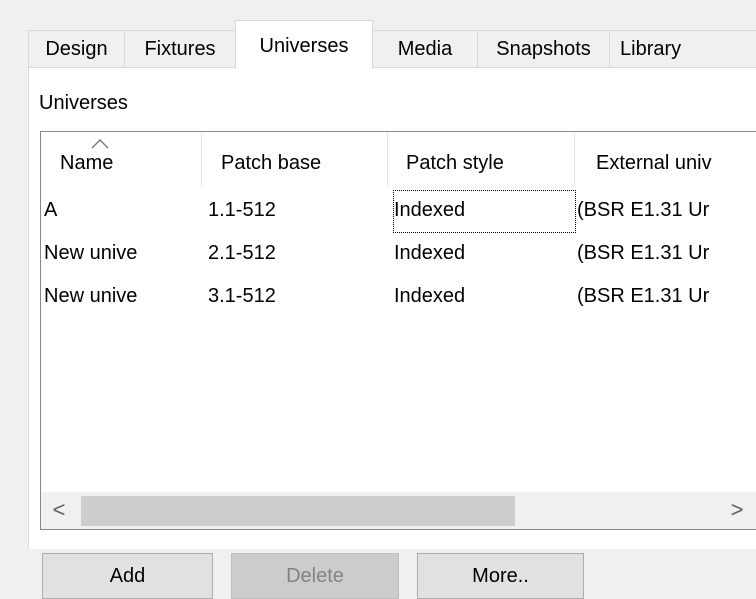 The height and width of the screenshot is (599, 756). Describe the element at coordinates (295, 159) in the screenshot. I see `column-header-patch-base: Patch base` at that location.